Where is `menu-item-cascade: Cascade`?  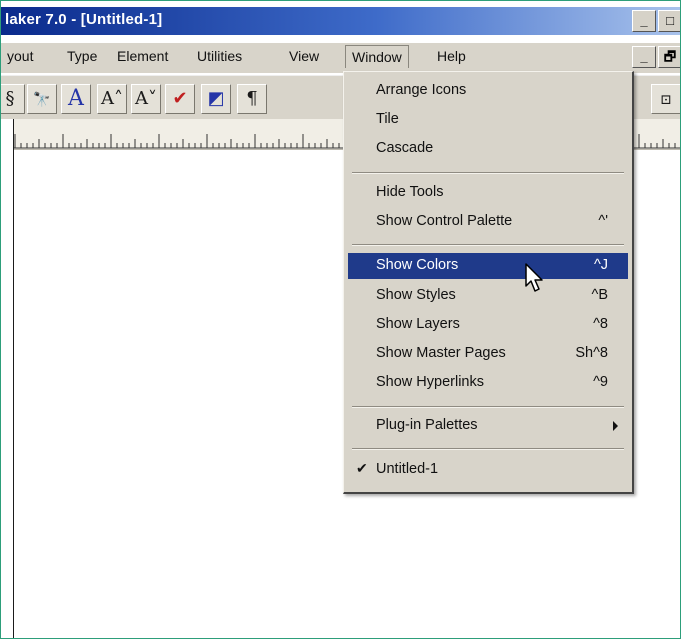
menu-item-cascade: Cascade is located at coordinates (488, 149).